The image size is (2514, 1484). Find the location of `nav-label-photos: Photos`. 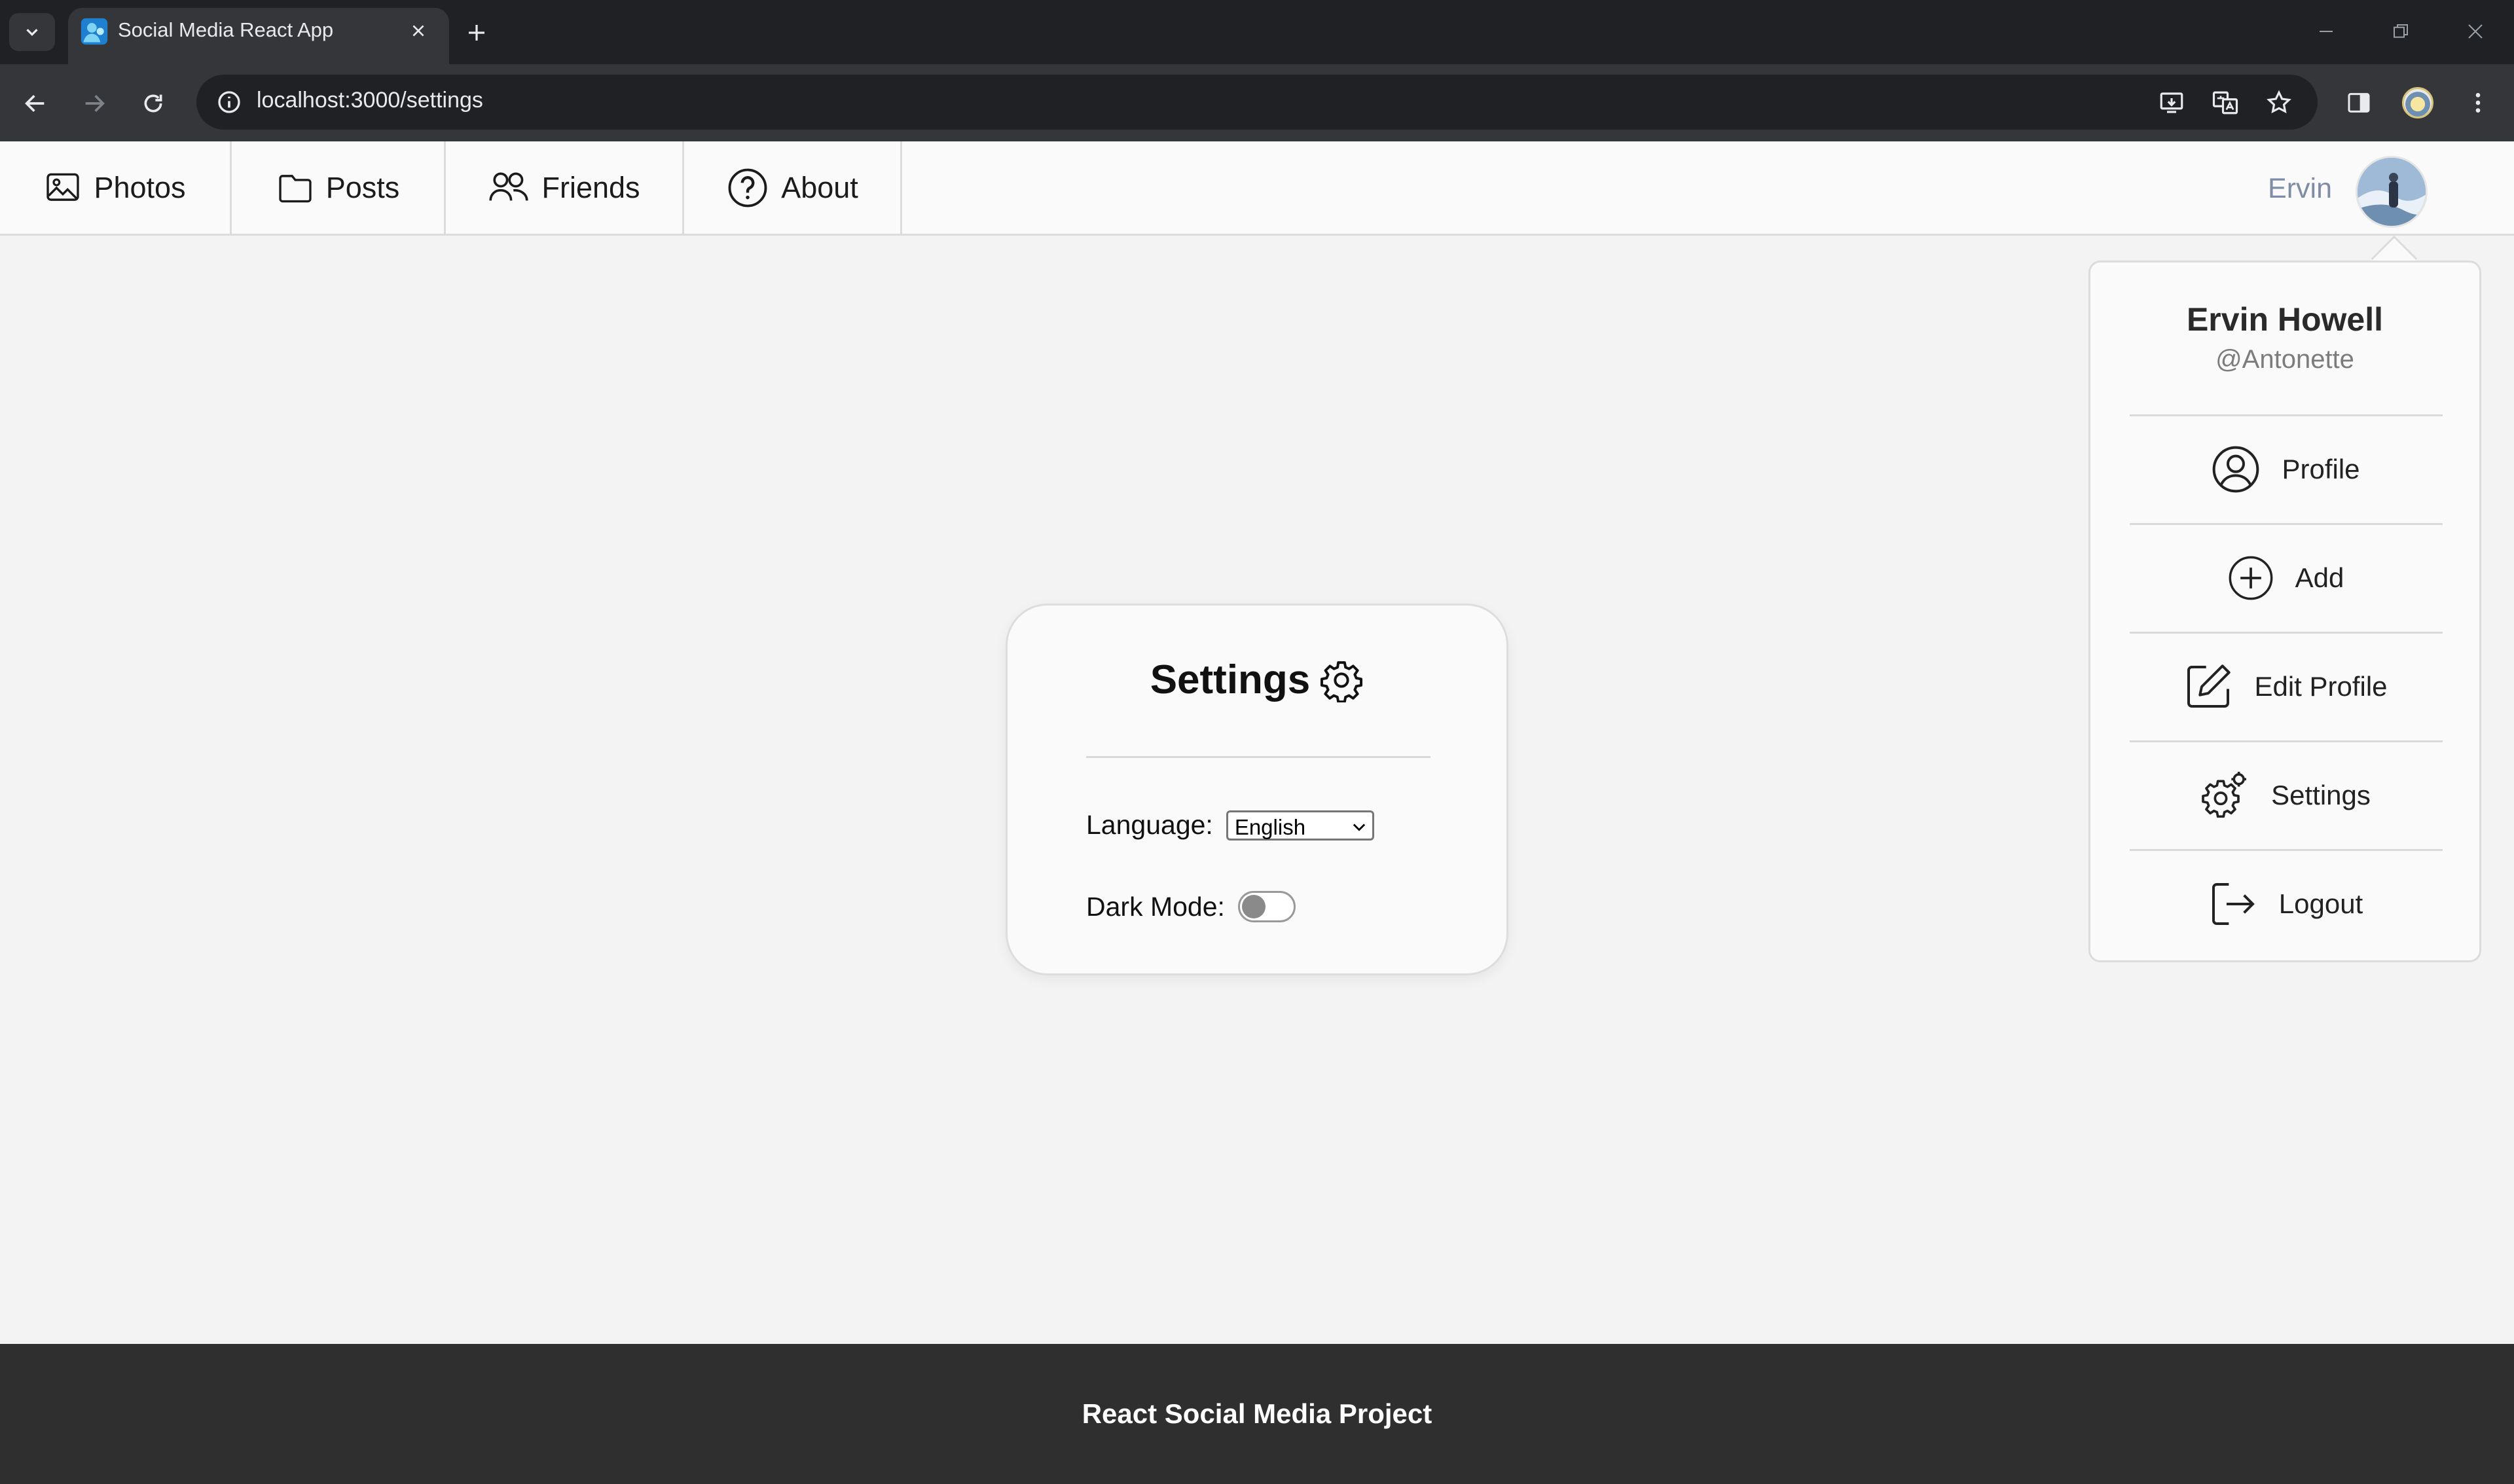

nav-label-photos: Photos is located at coordinates (140, 187).